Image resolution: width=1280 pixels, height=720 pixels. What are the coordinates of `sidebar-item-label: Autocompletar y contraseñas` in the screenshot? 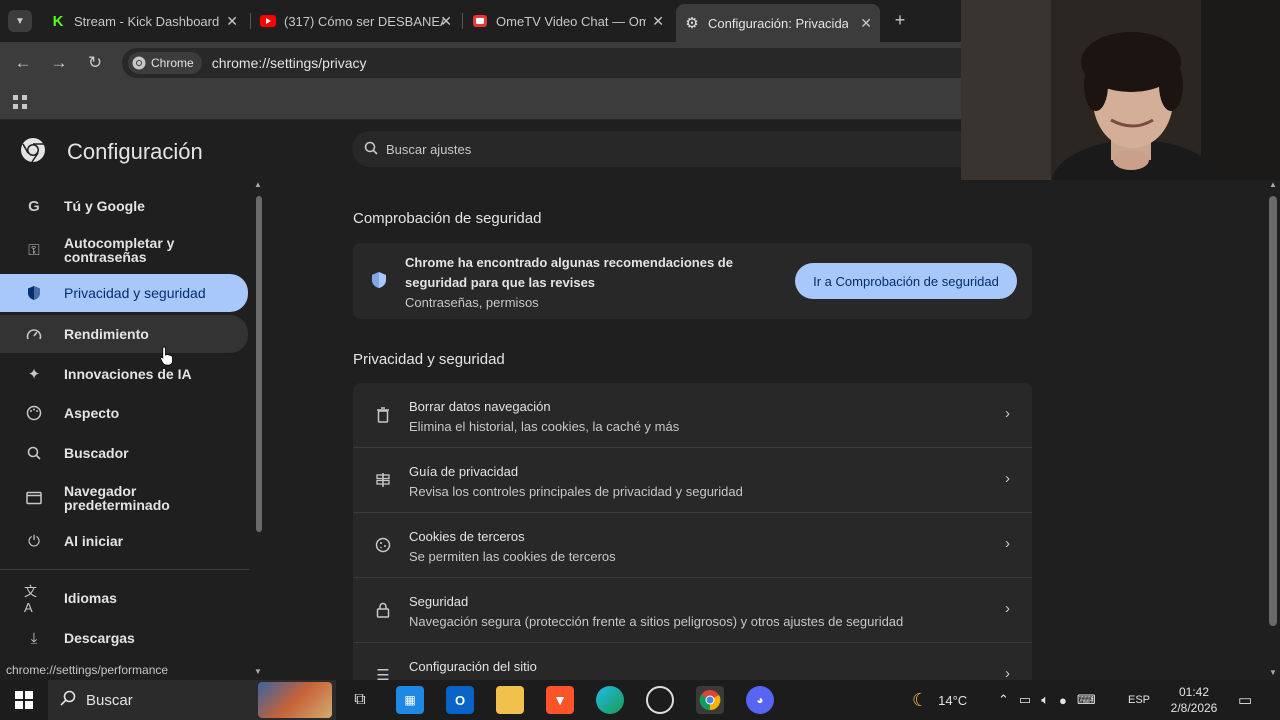 It's located at (119, 250).